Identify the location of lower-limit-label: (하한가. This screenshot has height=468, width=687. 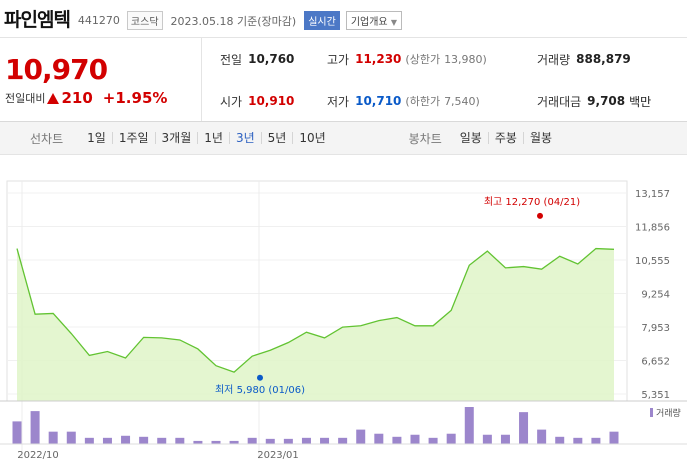
(423, 101).